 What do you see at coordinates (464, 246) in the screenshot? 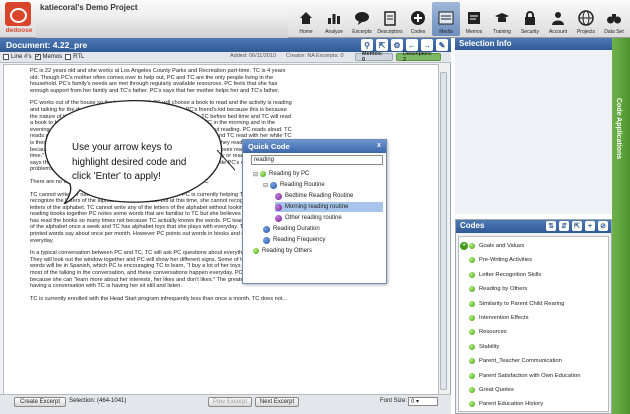
I see `expand-plus-icon: +` at bounding box center [464, 246].